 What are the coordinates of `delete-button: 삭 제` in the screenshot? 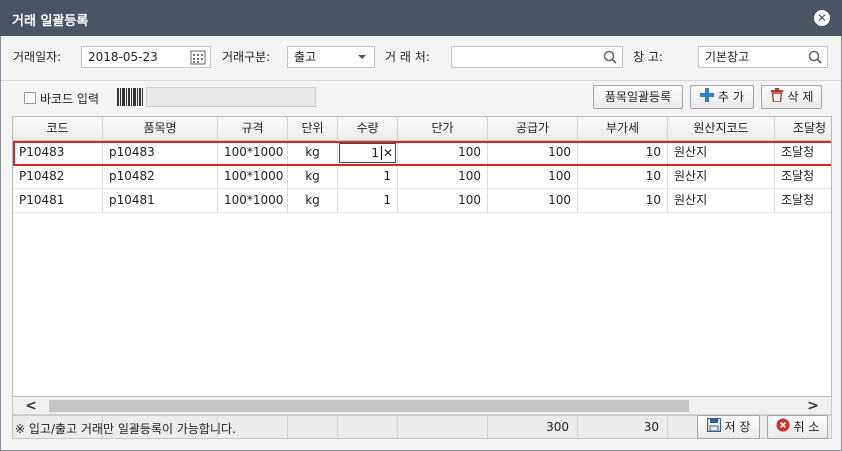 It's located at (791, 97).